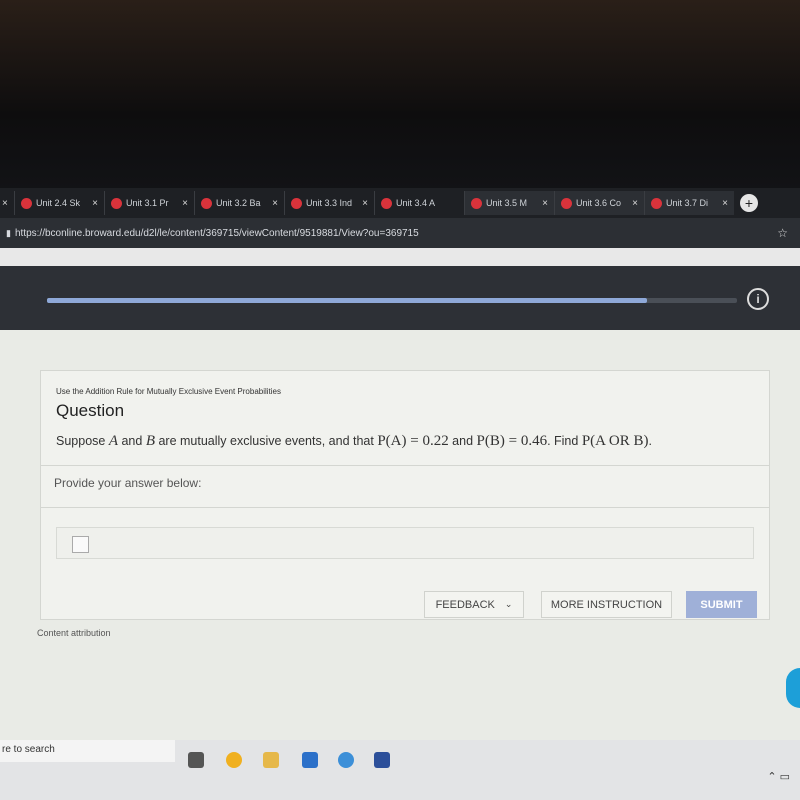  What do you see at coordinates (782, 233) in the screenshot?
I see `bookmark-star-icon: ☆` at bounding box center [782, 233].